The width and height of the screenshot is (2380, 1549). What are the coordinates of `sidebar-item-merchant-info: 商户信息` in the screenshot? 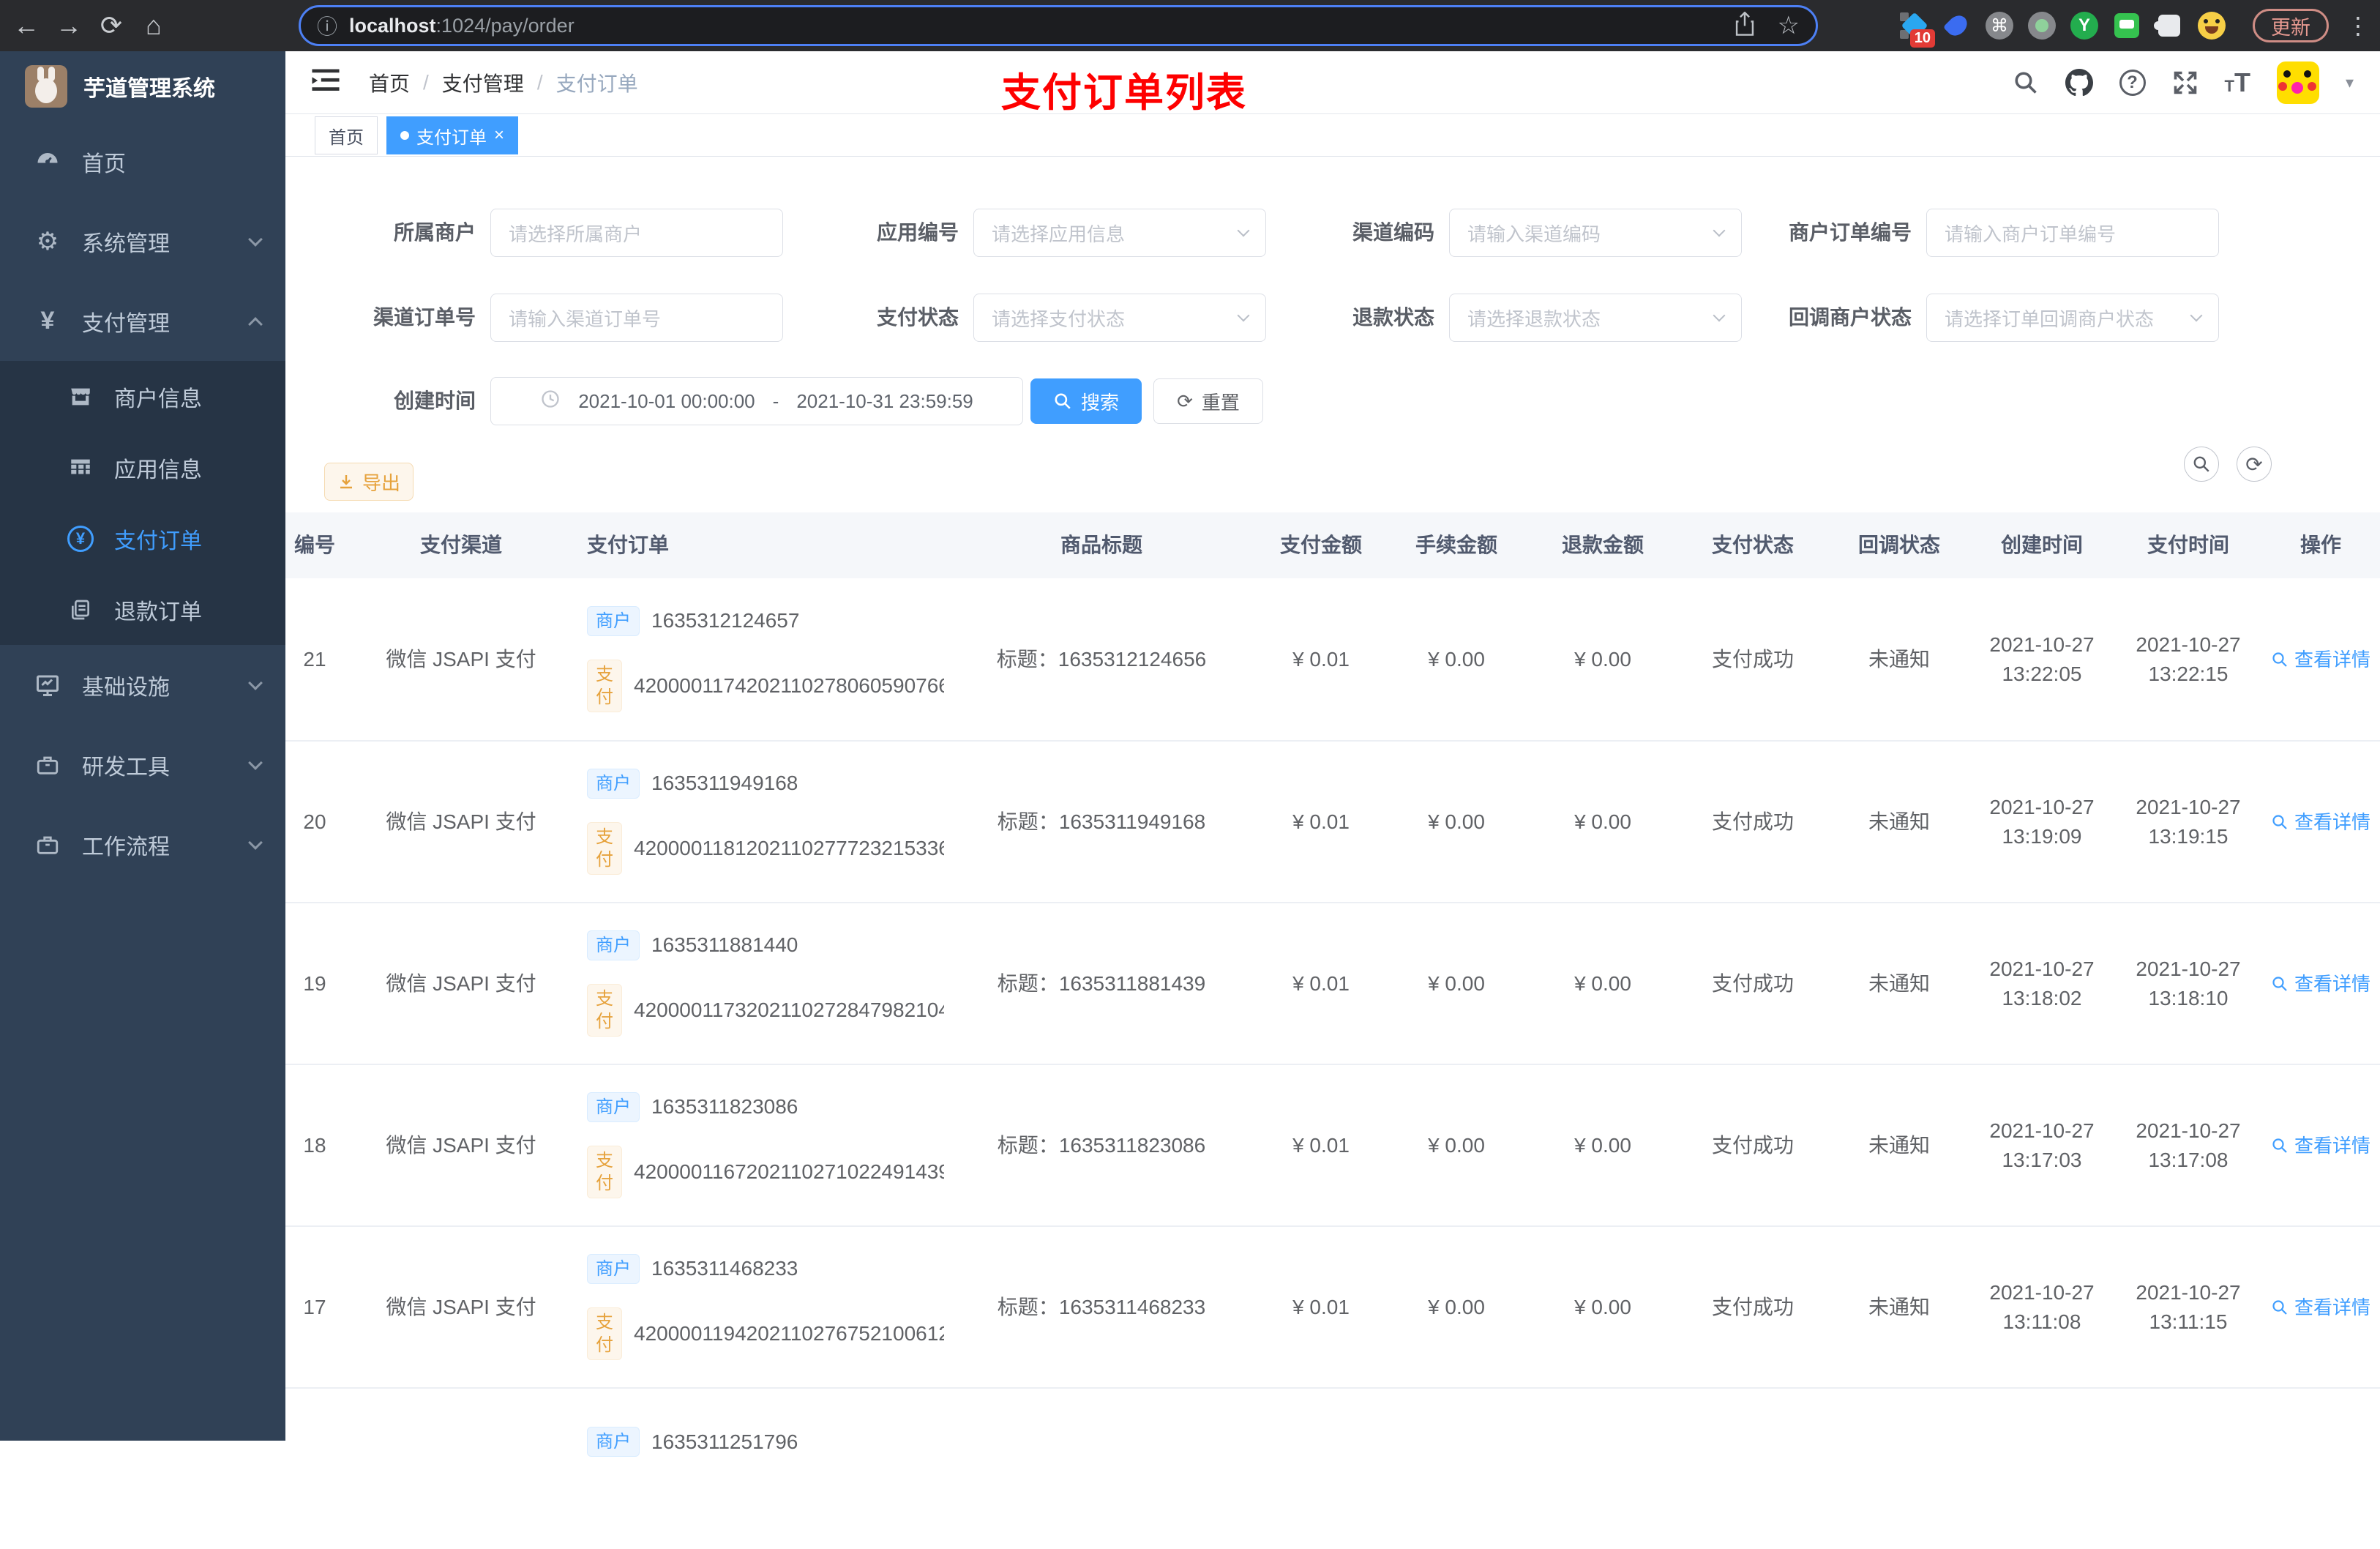 It's located at (142, 396).